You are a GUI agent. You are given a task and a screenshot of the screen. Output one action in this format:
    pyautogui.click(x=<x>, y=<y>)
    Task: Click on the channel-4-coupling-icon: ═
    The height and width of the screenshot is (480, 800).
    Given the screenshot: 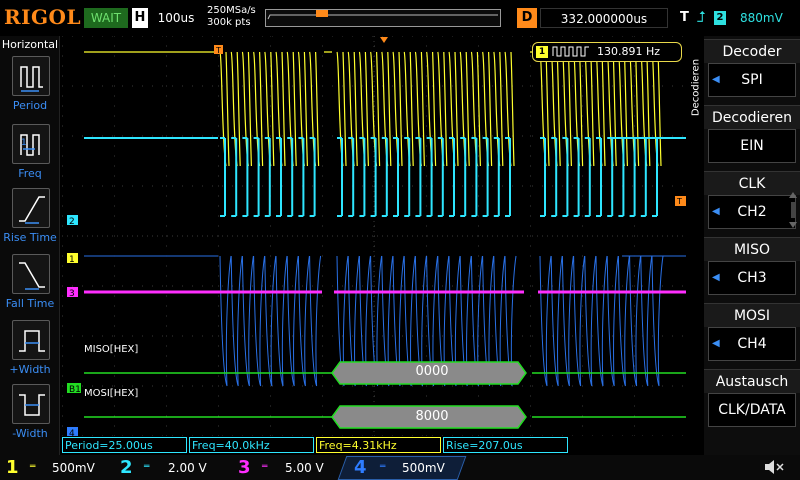 What is the action you would take?
    pyautogui.click(x=383, y=467)
    